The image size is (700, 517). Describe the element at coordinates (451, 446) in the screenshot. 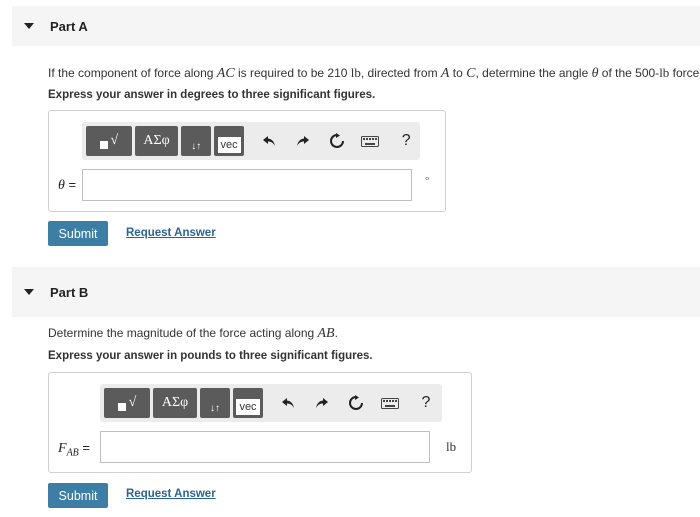

I see `part-b-unit: lb` at that location.